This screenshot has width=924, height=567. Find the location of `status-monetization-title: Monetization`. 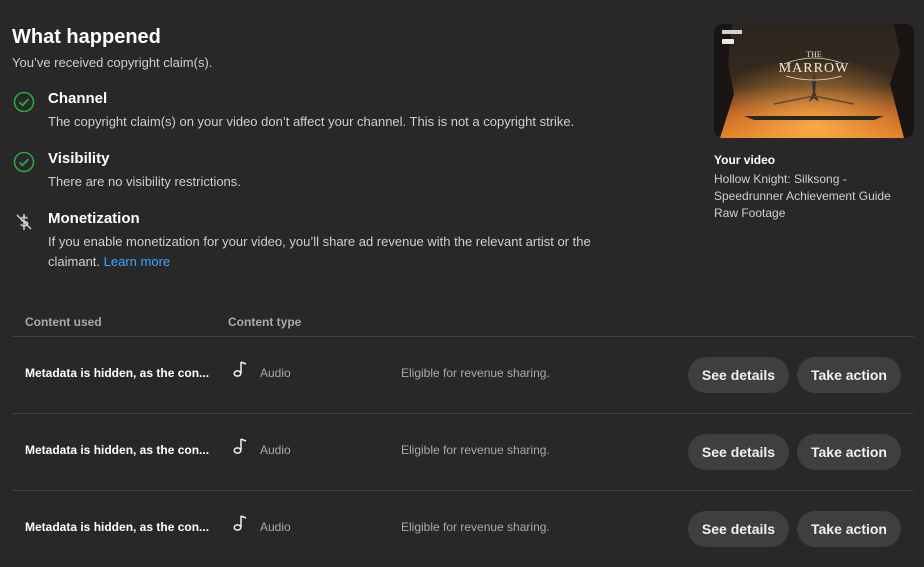

status-monetization-title: Monetization is located at coordinates (94, 218).